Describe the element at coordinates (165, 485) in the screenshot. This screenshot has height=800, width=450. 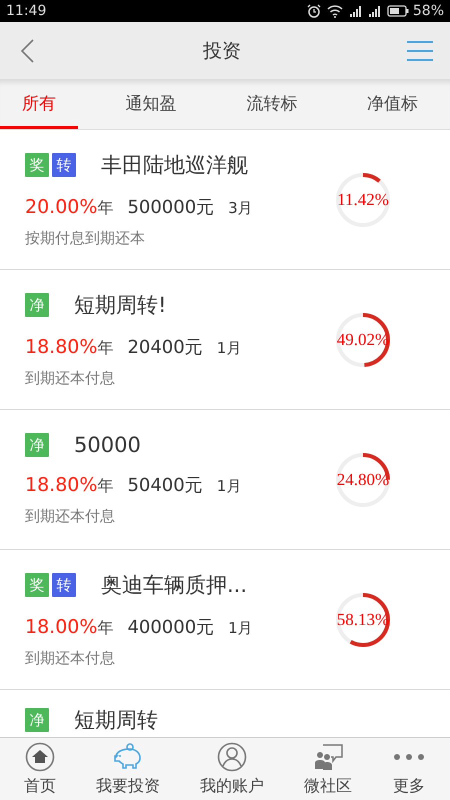
I see `loan-amount: 50400元` at that location.